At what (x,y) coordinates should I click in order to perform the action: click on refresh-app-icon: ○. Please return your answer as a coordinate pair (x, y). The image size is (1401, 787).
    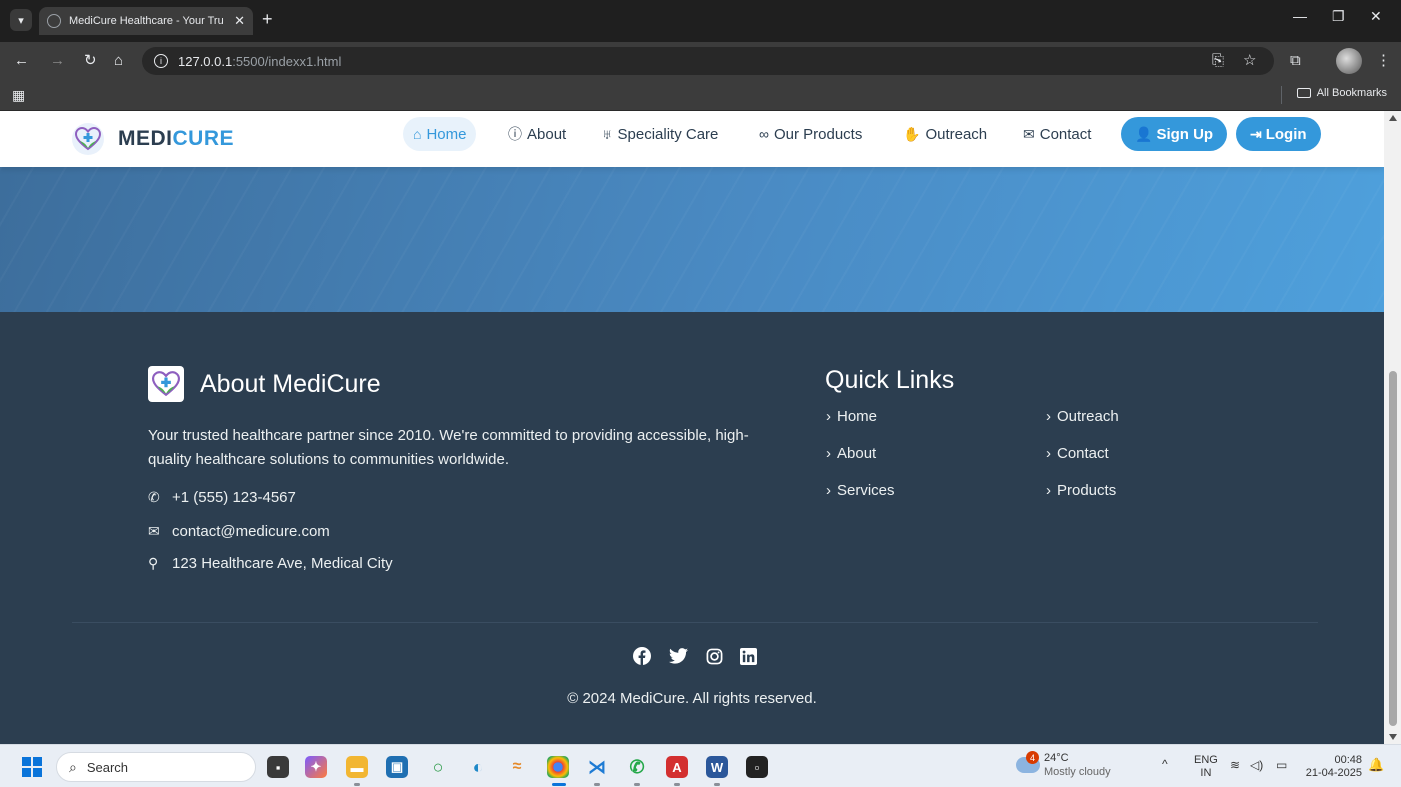
    Looking at the image, I should click on (438, 767).